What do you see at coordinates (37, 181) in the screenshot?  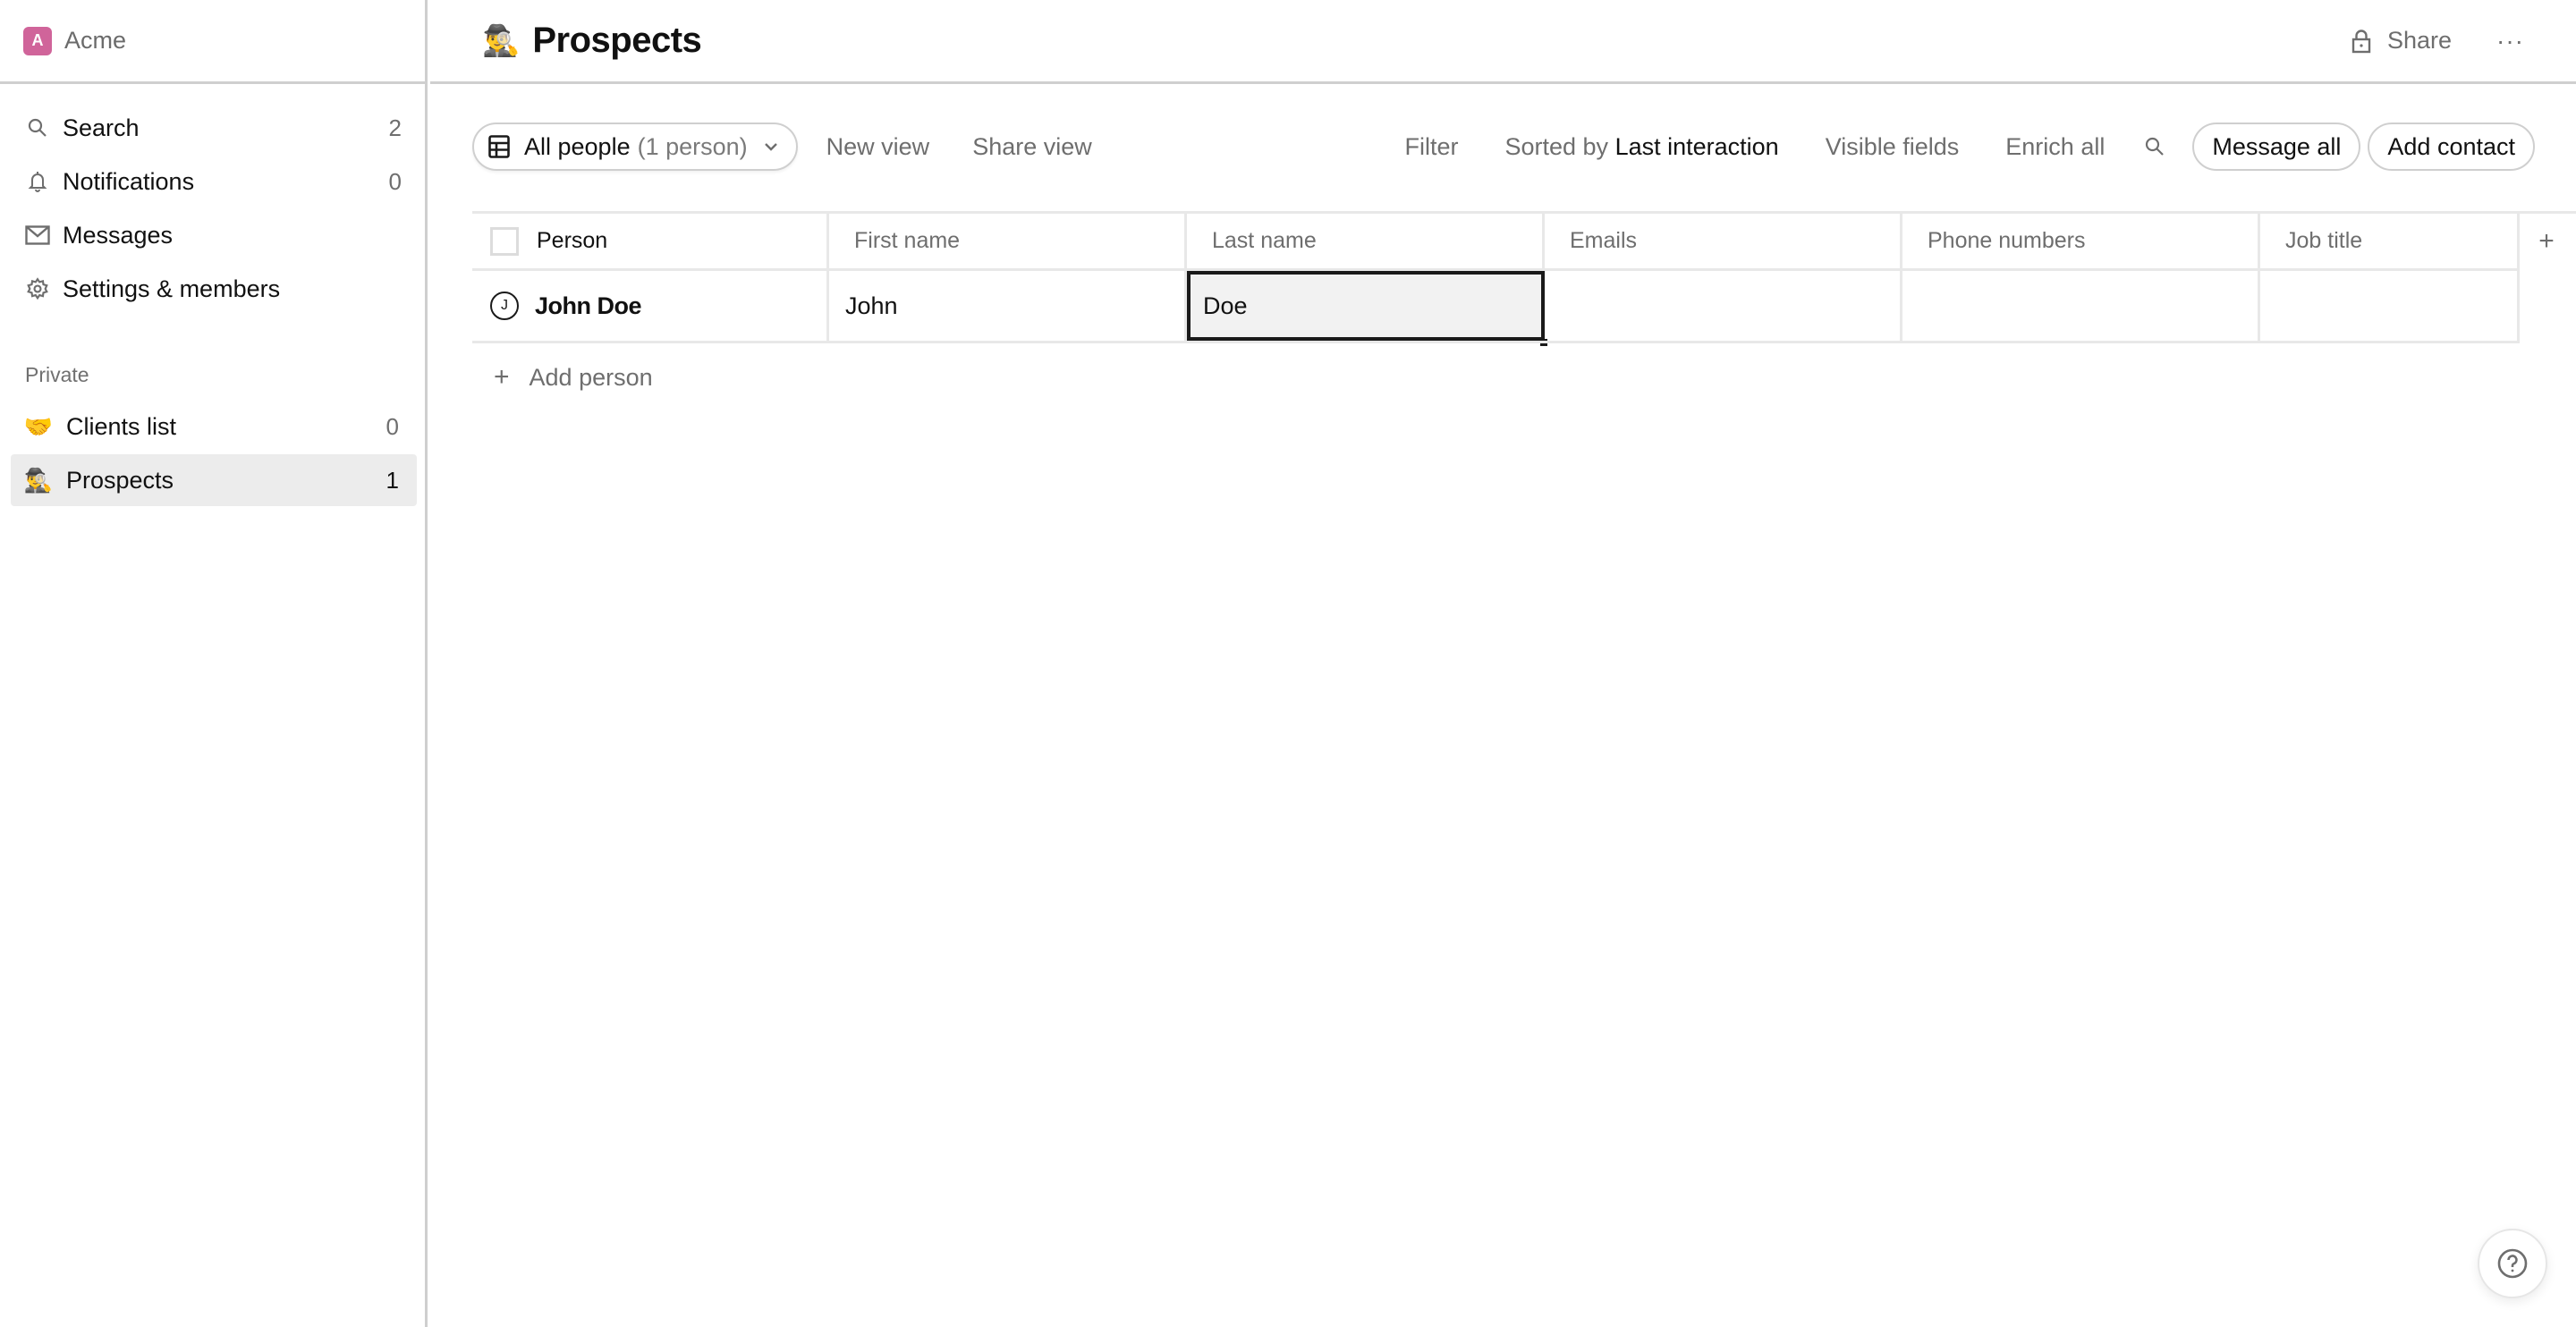 I see `bell-icon` at bounding box center [37, 181].